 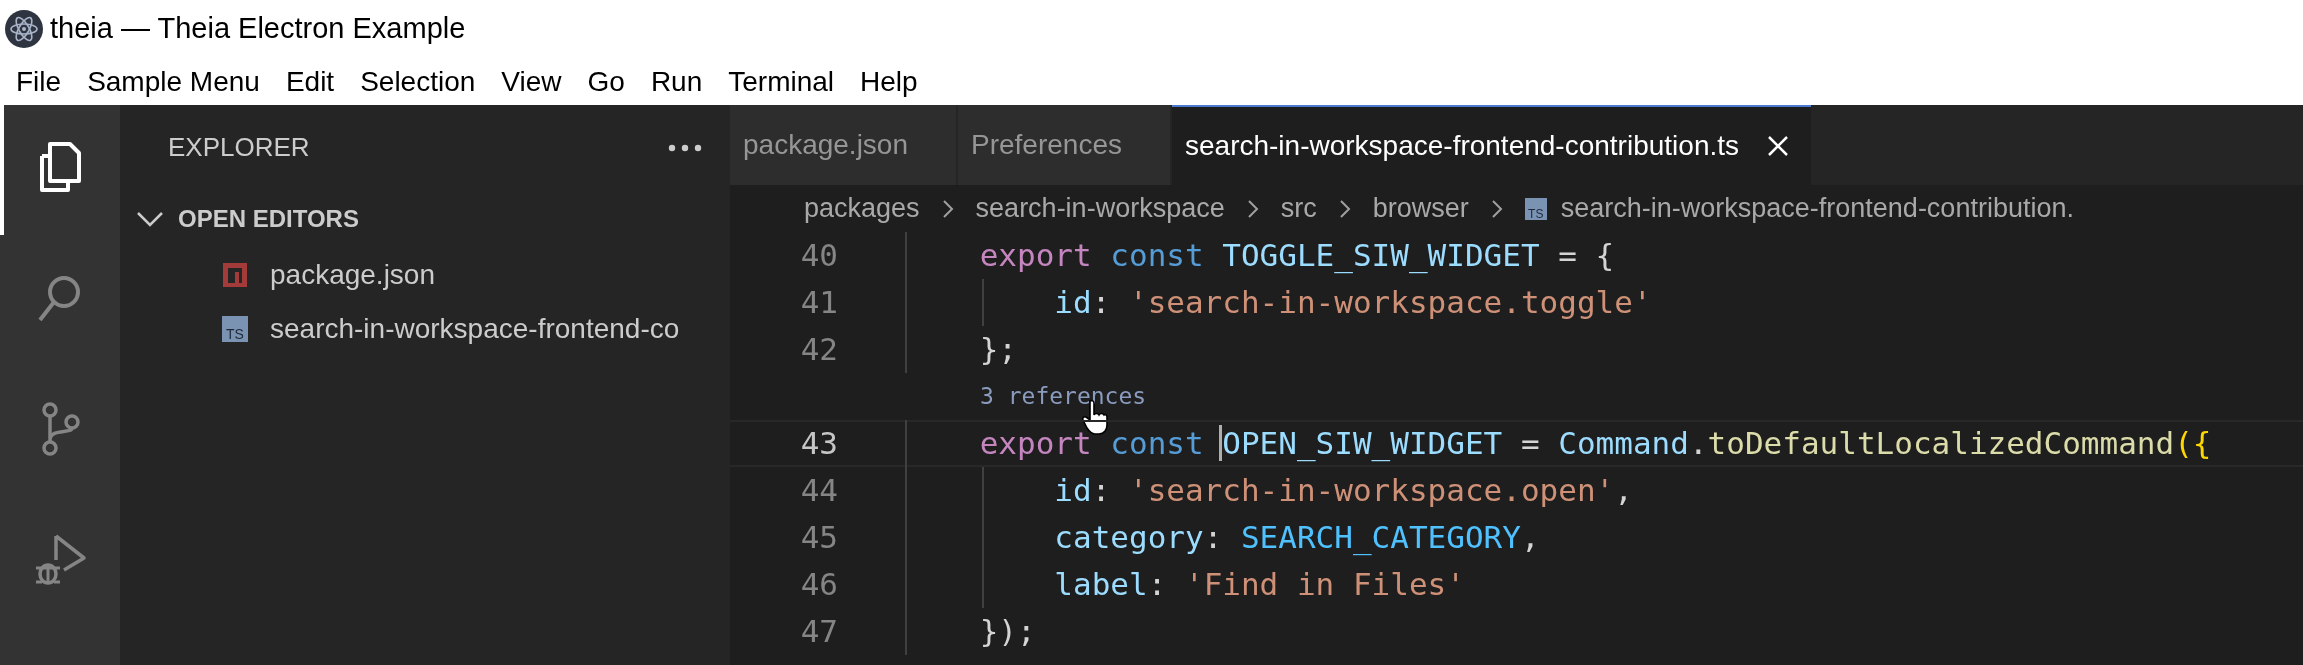 I want to click on editor-tab: package.json, so click(x=844, y=145).